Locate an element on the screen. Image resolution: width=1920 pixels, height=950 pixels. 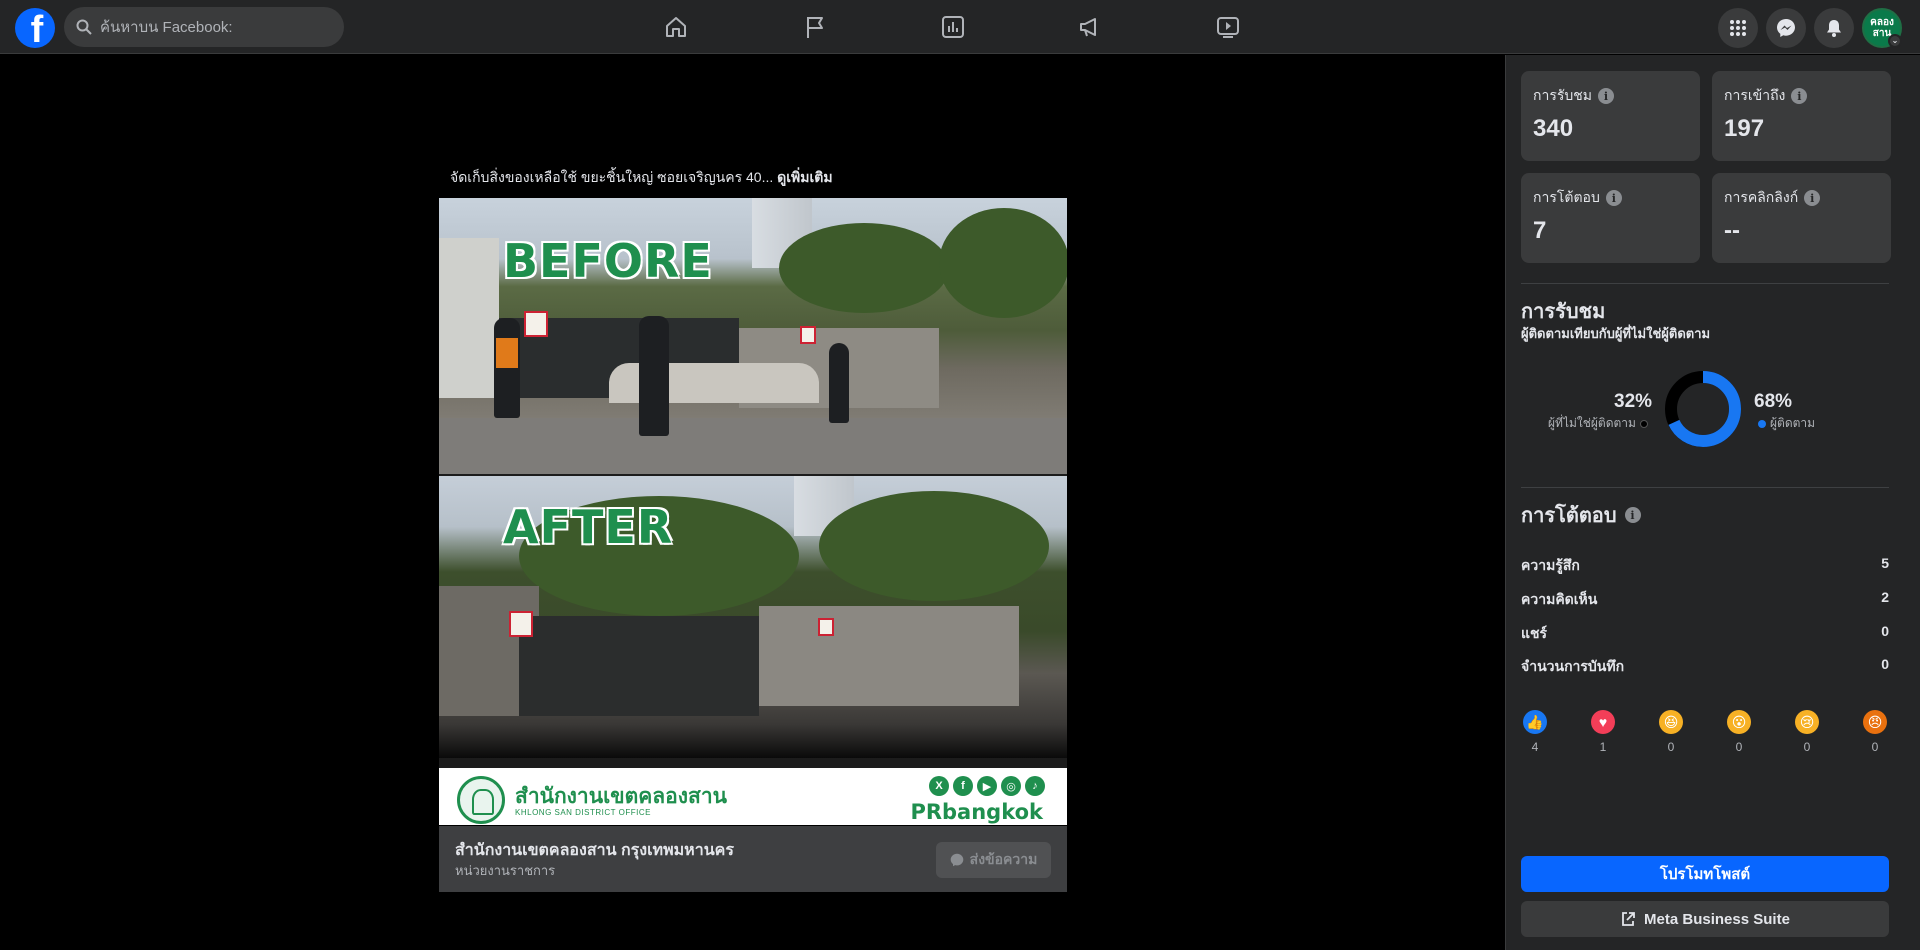
chevron-down-icon: ⌄ is located at coordinates (1895, 41).